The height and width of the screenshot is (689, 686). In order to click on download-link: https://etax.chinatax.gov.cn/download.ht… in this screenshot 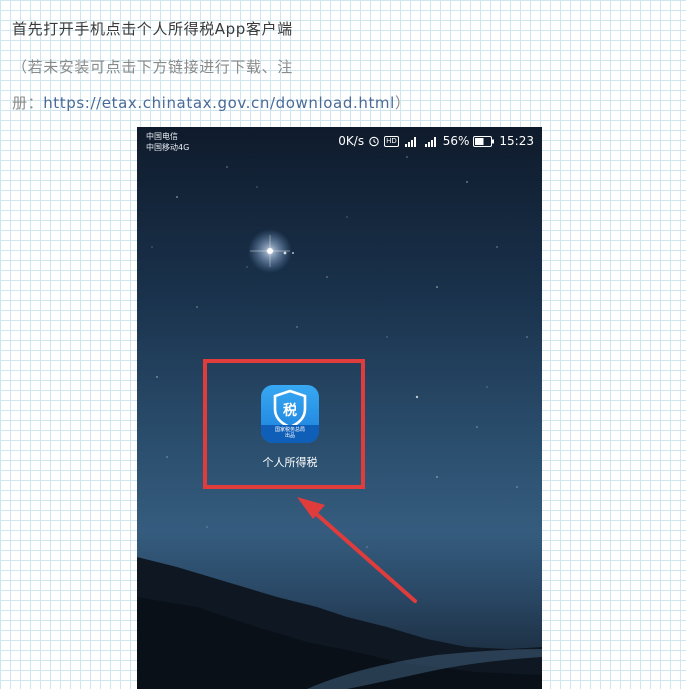, I will do `click(219, 103)`.